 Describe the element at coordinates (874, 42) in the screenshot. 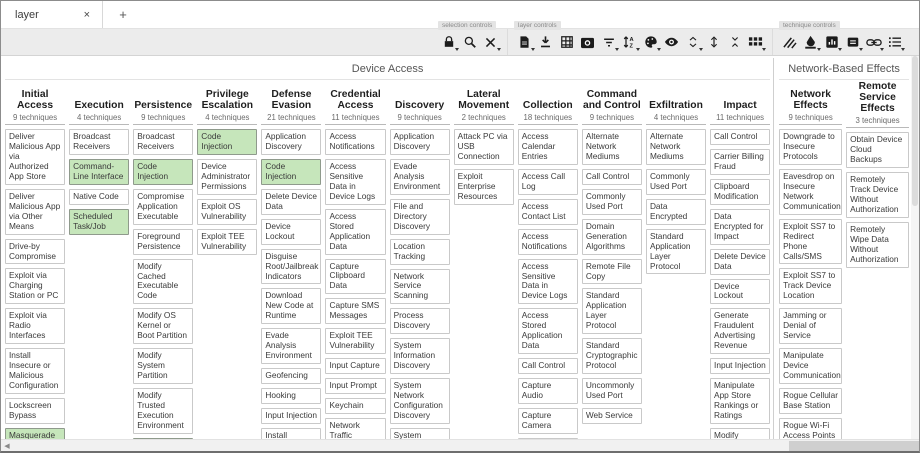

I see `link-icon` at that location.